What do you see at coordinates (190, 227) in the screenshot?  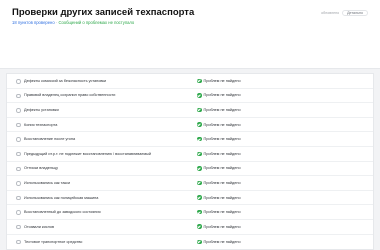 I see `check-row: Отозвали кислов Проблем не найдено` at bounding box center [190, 227].